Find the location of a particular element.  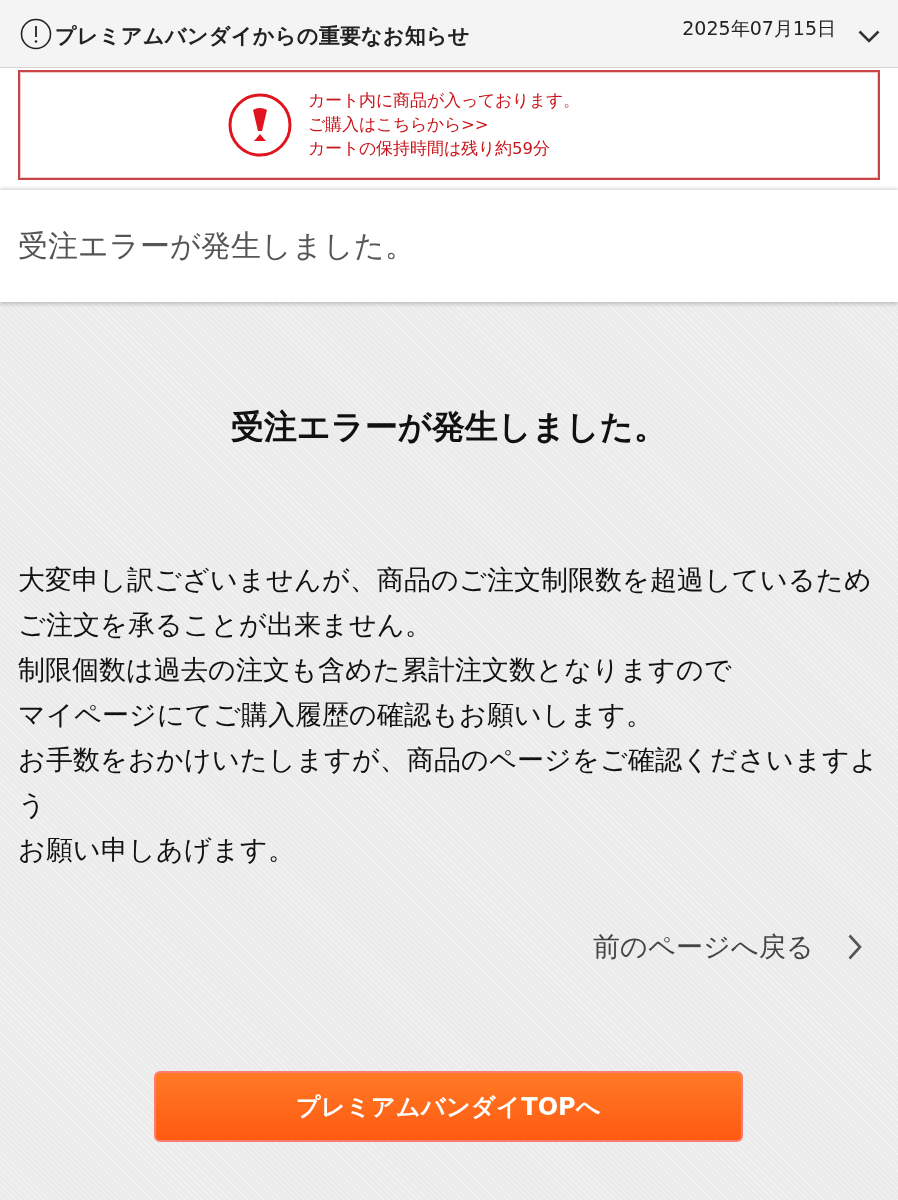

notice-bar: プレミアムバンダイからの重要なお知らせ 2025年07月15日 is located at coordinates (449, 34).